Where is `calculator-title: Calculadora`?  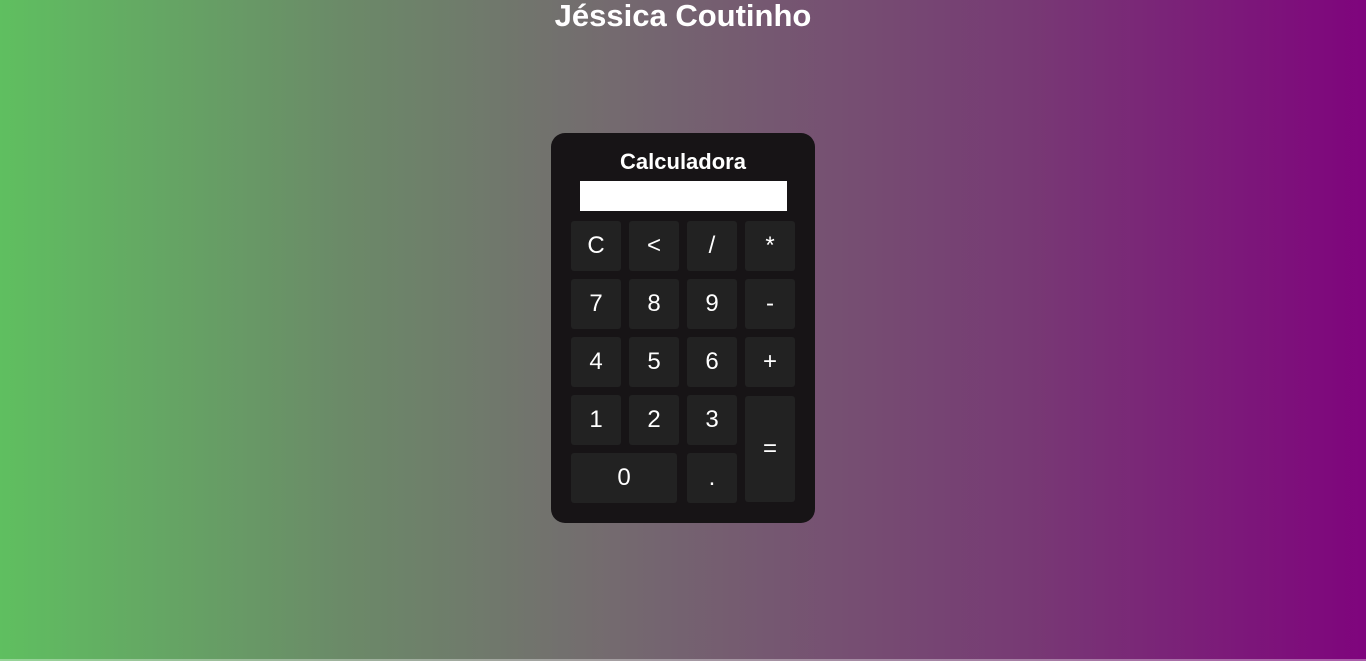 calculator-title: Calculadora is located at coordinates (683, 161).